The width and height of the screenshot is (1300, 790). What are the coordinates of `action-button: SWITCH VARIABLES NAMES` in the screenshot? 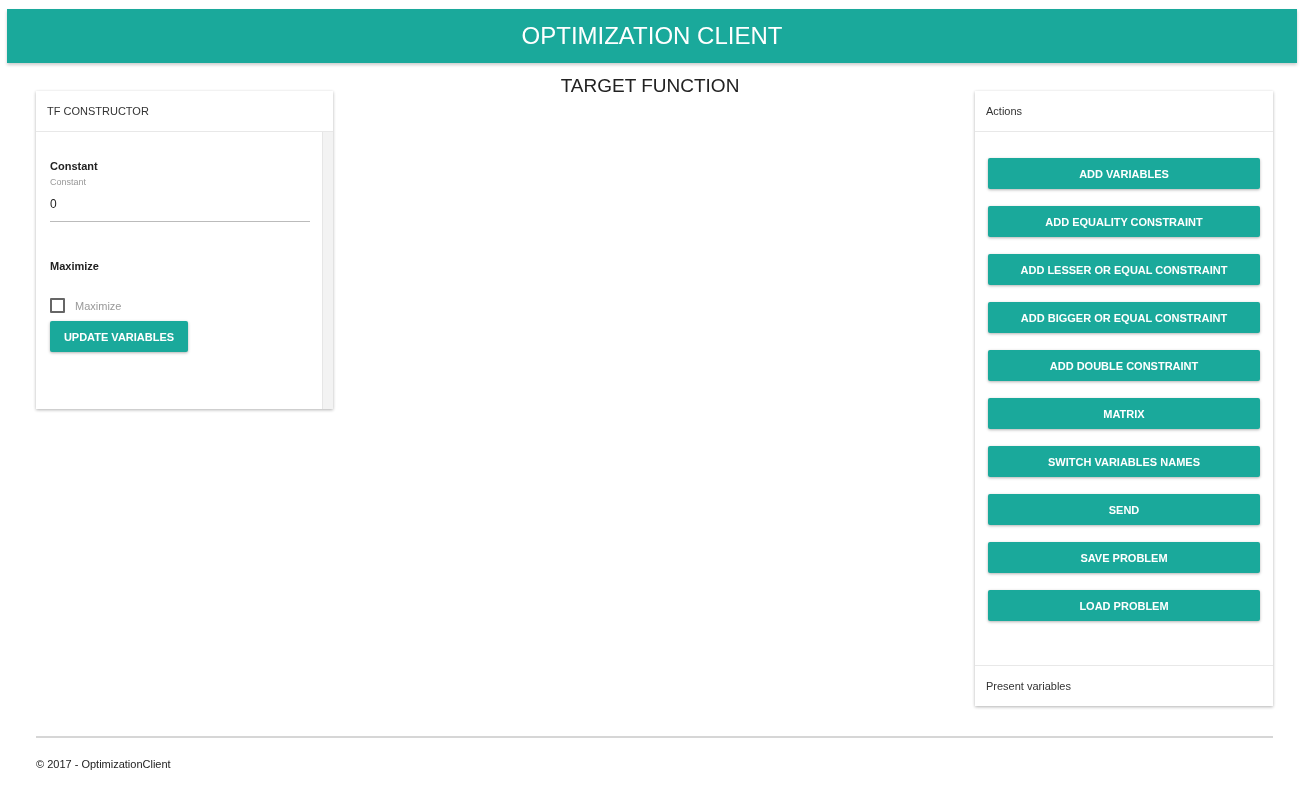 It's located at (1124, 461).